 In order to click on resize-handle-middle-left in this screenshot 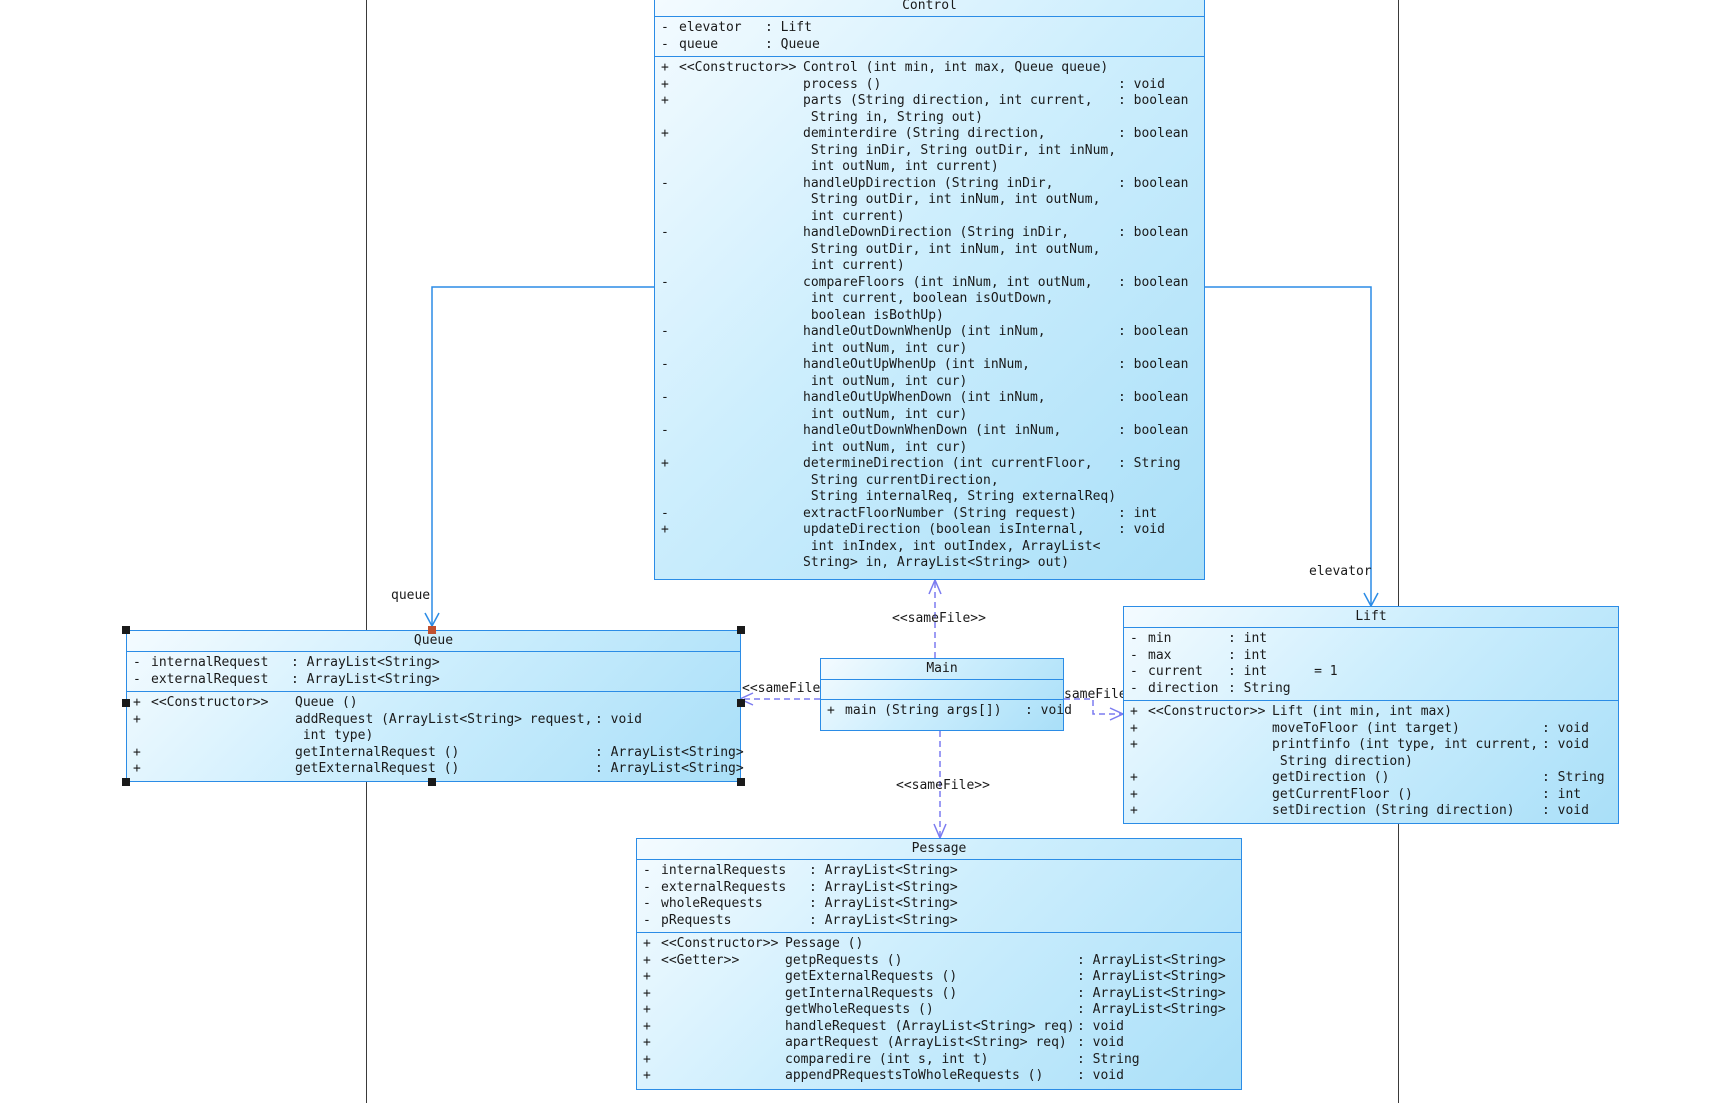, I will do `click(126, 703)`.